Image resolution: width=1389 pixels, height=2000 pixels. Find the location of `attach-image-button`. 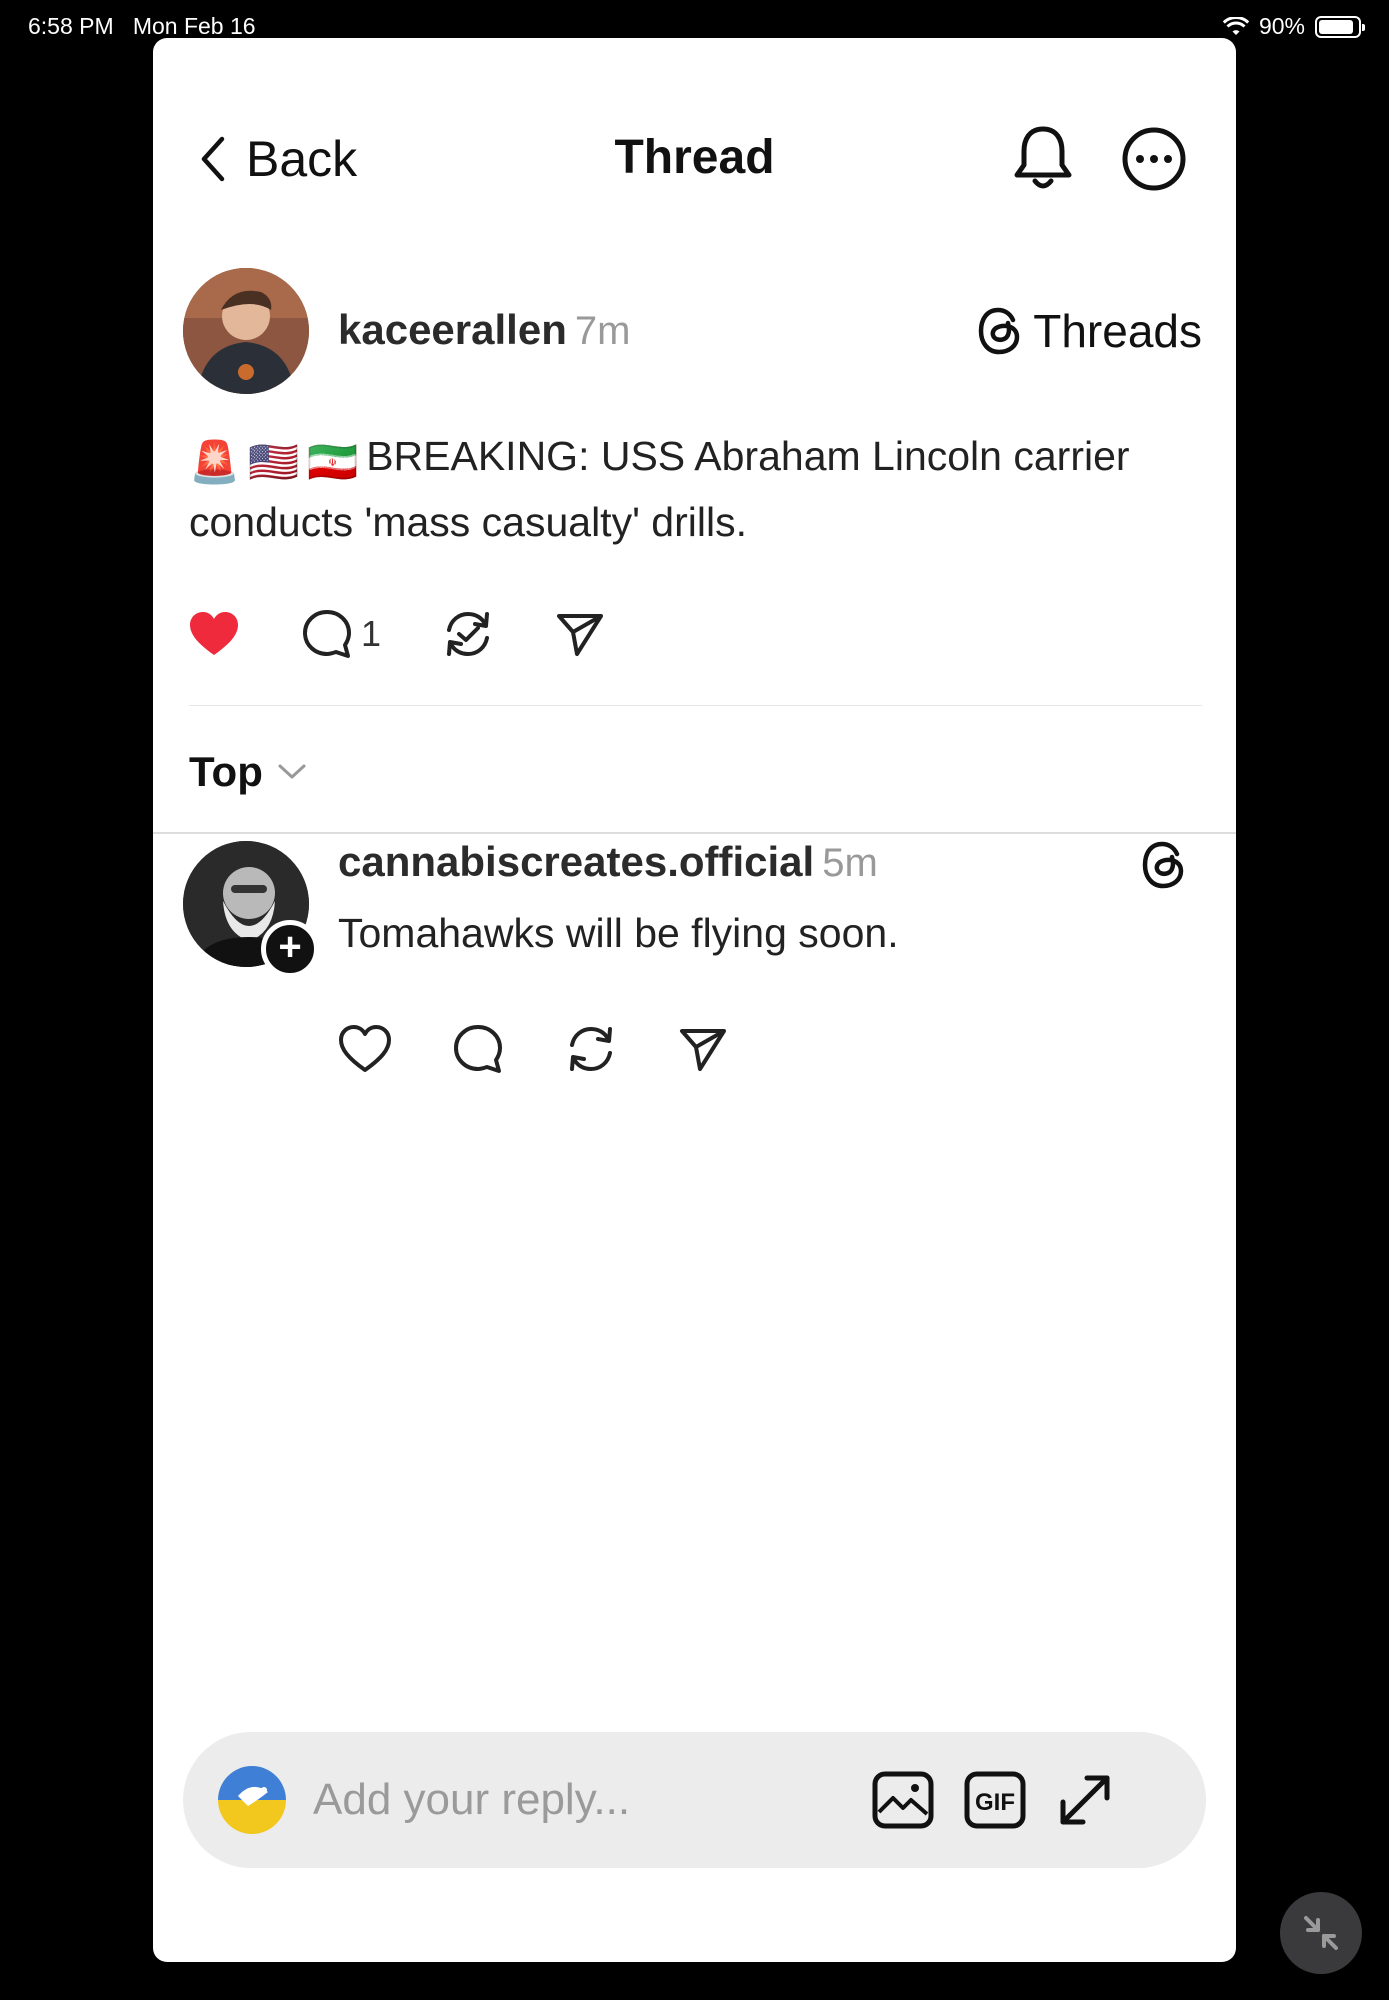

attach-image-button is located at coordinates (903, 1802).